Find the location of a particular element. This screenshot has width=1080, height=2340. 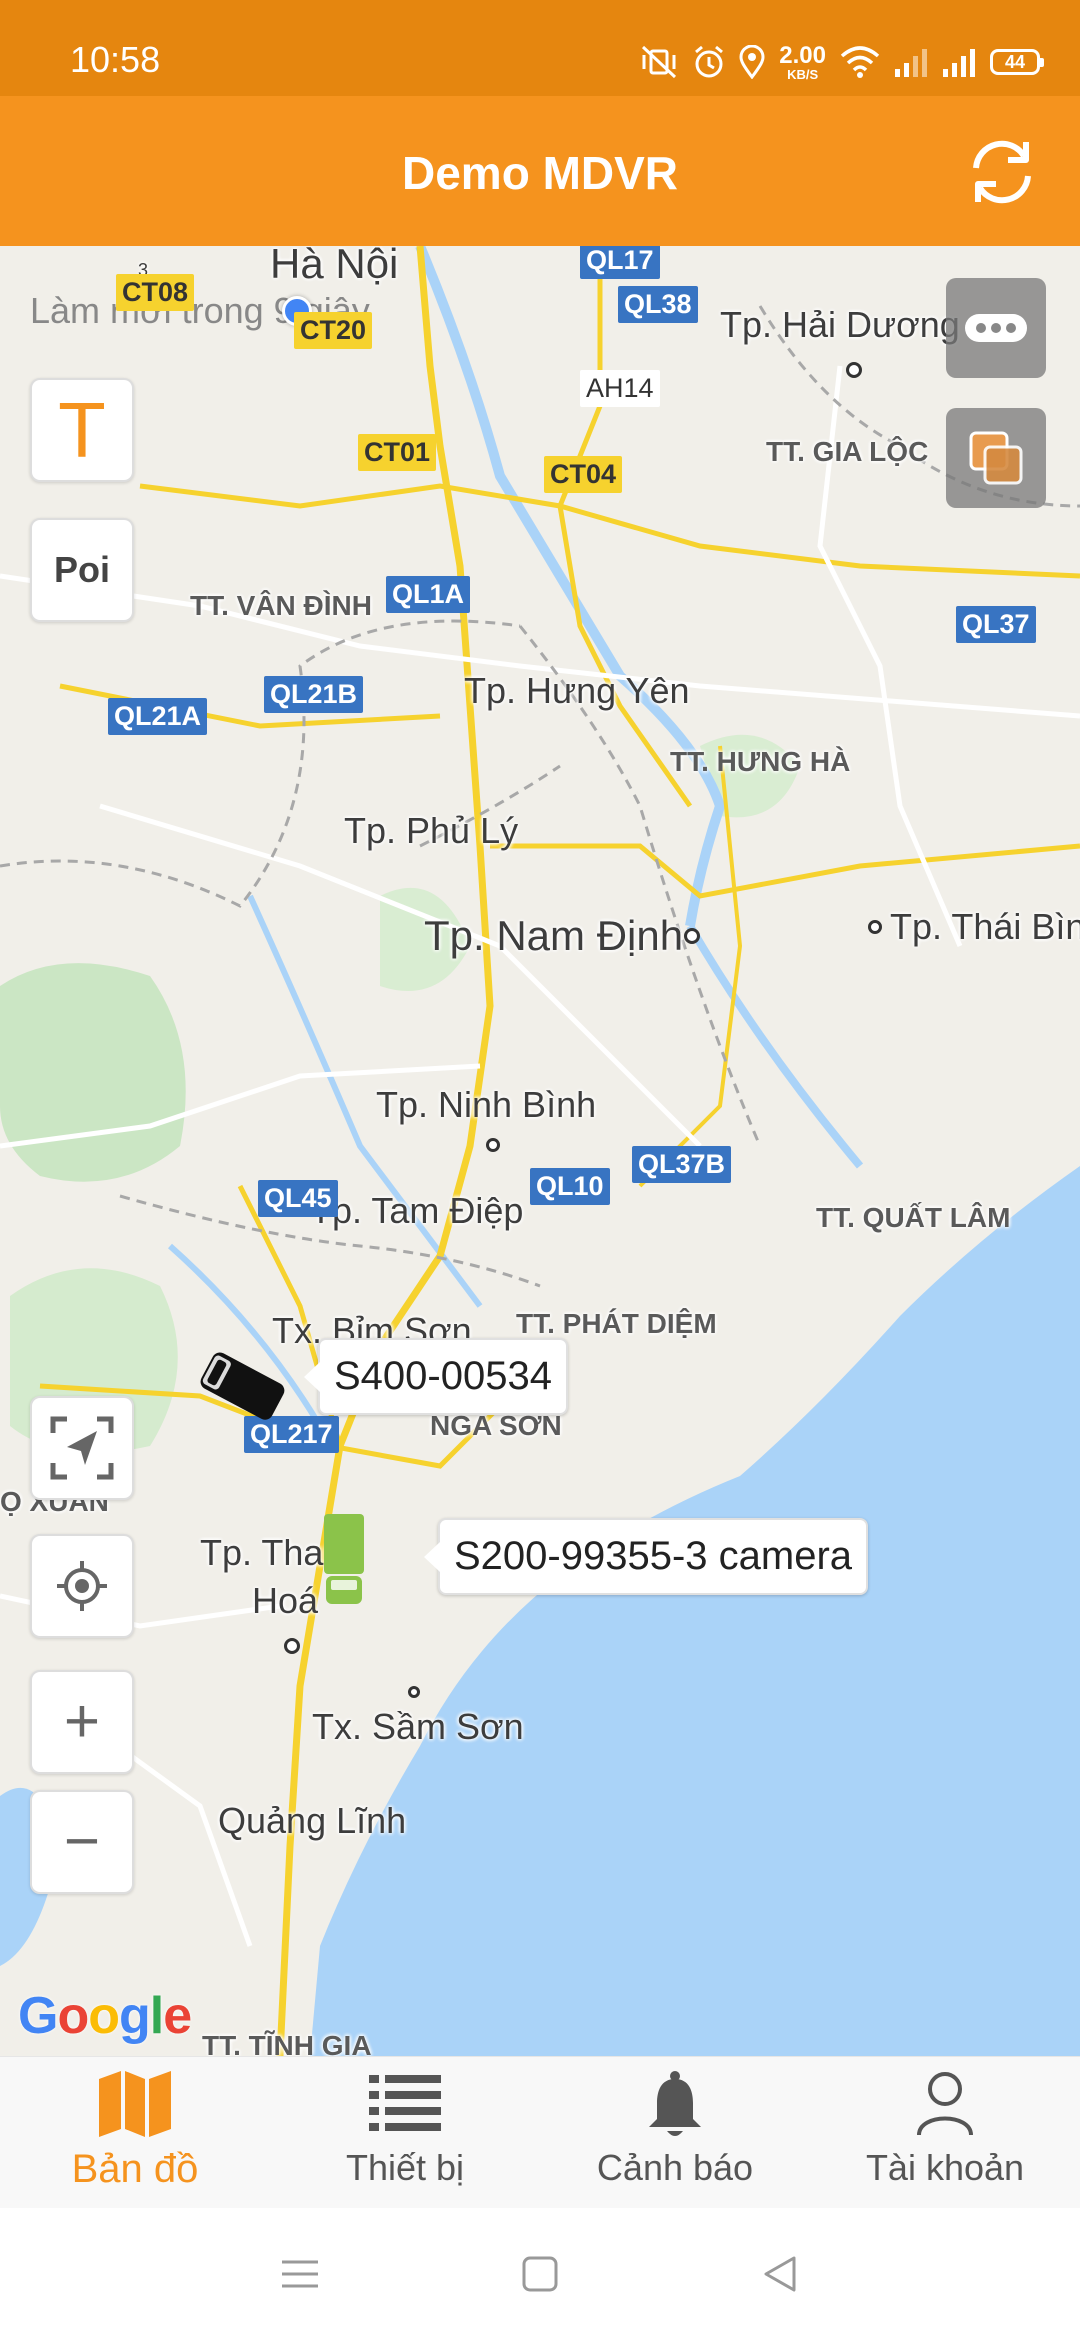

vehicle-marker-s400 is located at coordinates (242, 1387).